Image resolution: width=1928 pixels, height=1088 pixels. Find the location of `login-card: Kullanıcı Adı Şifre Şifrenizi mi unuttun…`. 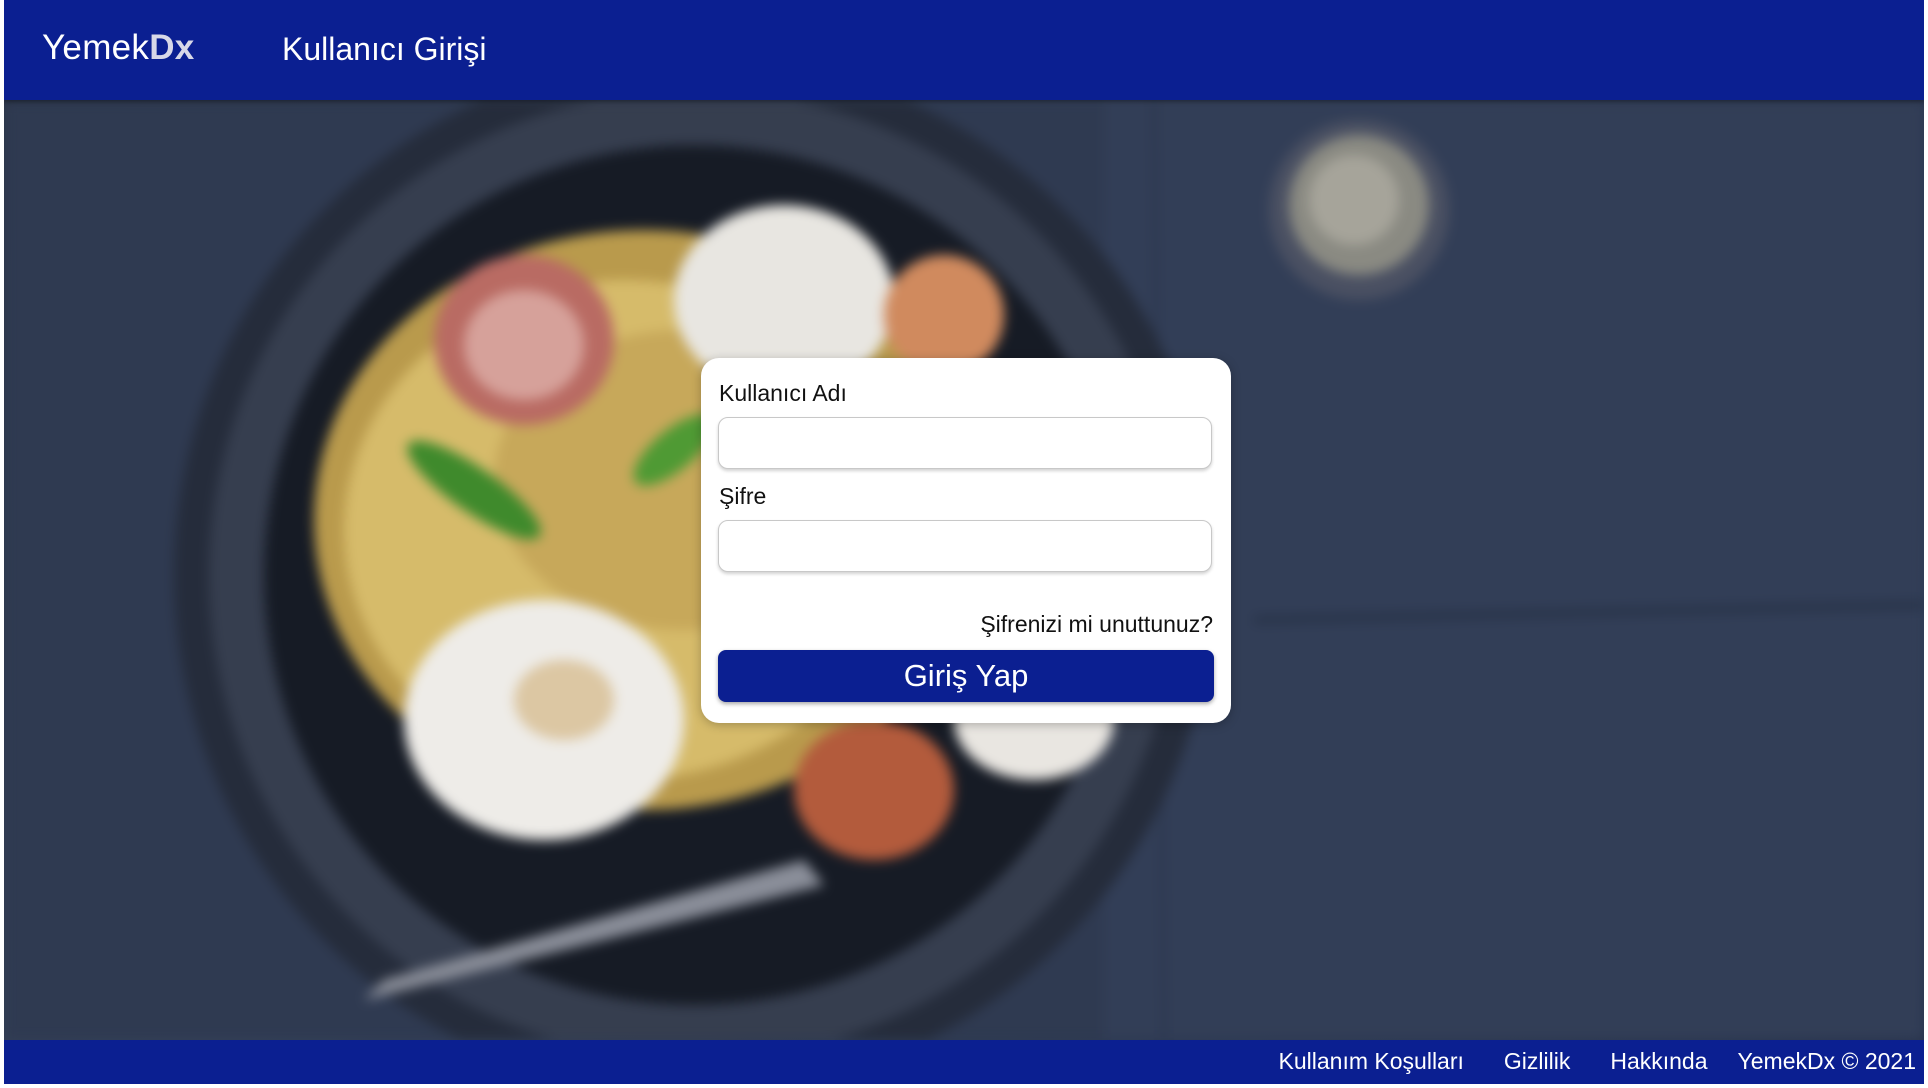

login-card: Kullanıcı Adı Şifre Şifrenizi mi unuttun… is located at coordinates (966, 540).